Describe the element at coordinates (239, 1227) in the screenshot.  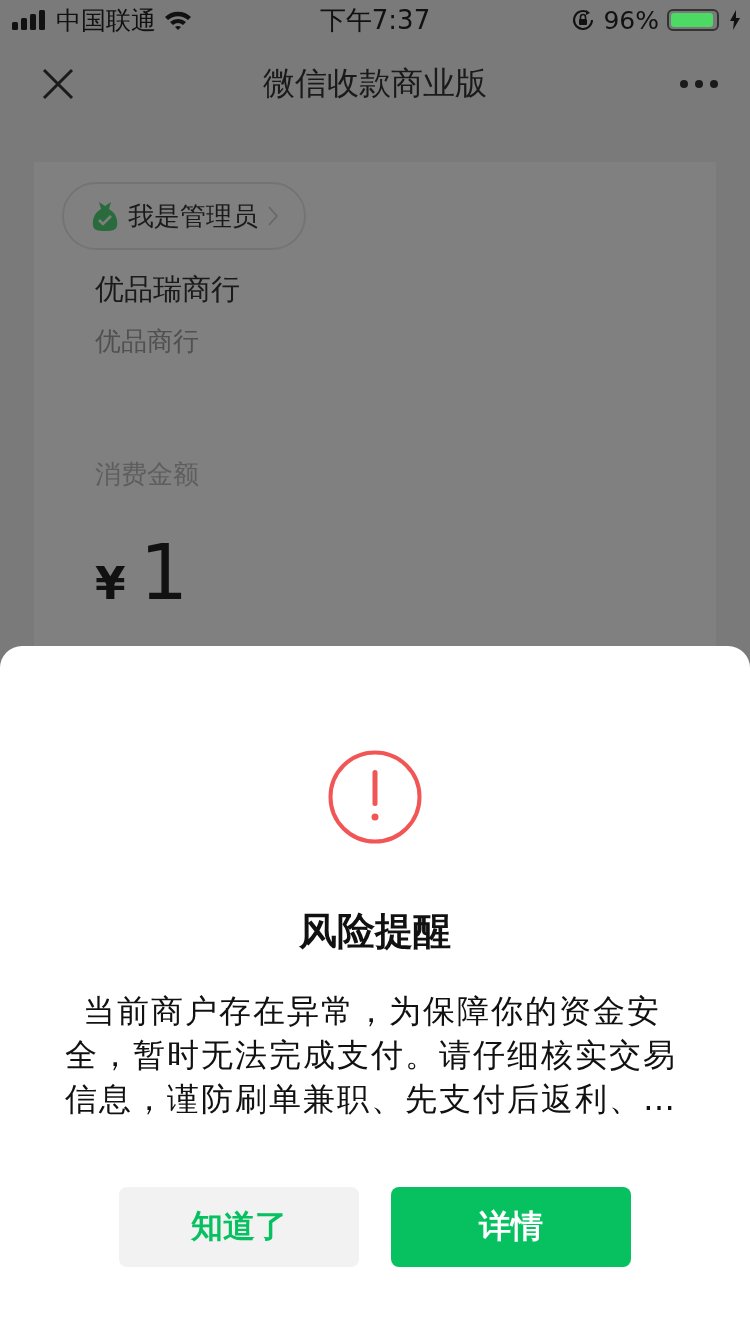
I see `dismiss-button: 知道了` at that location.